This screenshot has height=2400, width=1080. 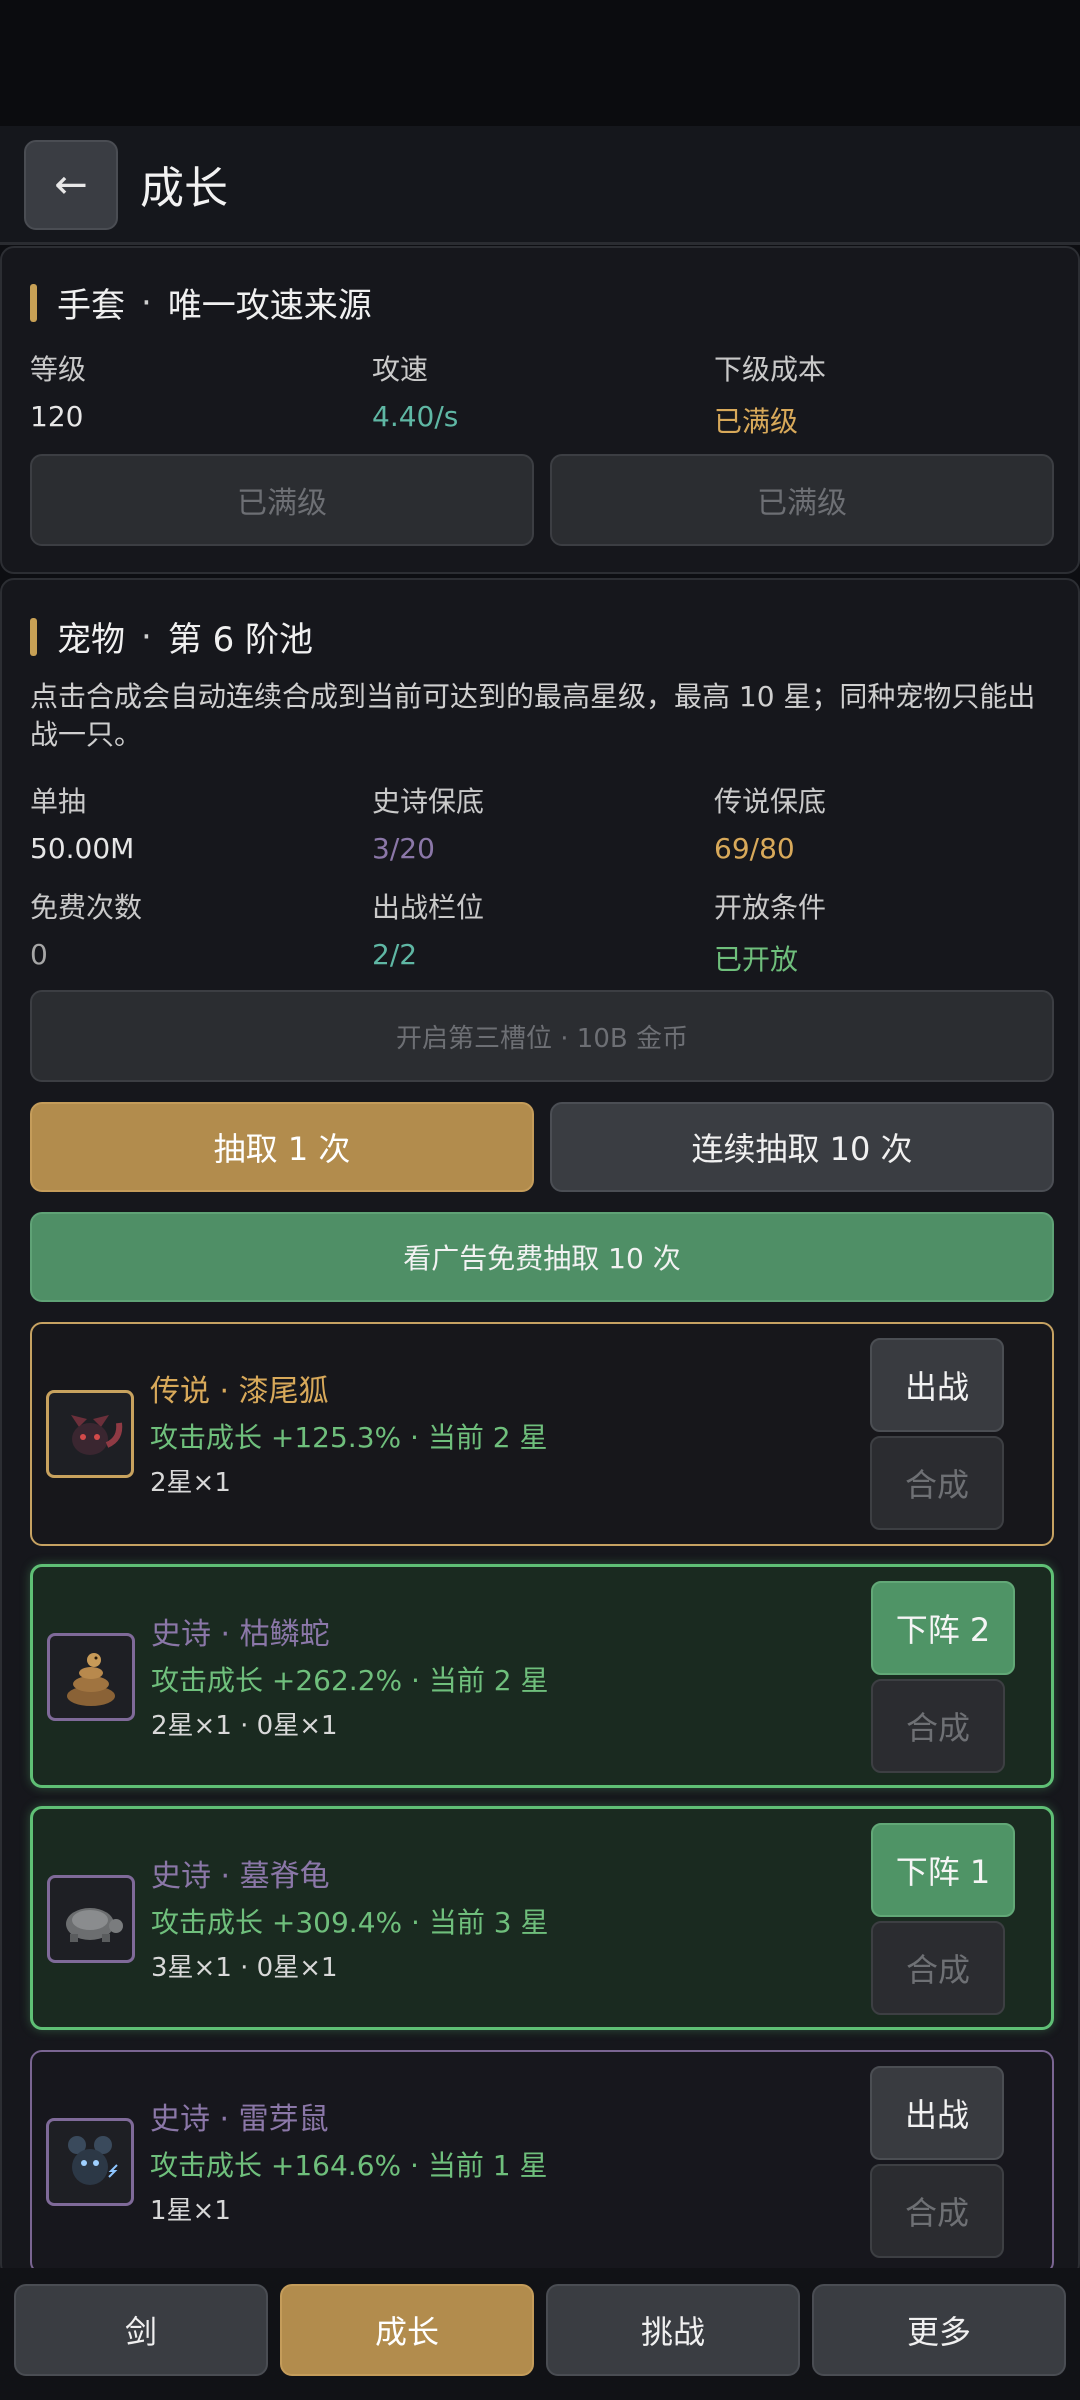 I want to click on stat-value: 已满级, so click(x=756, y=421).